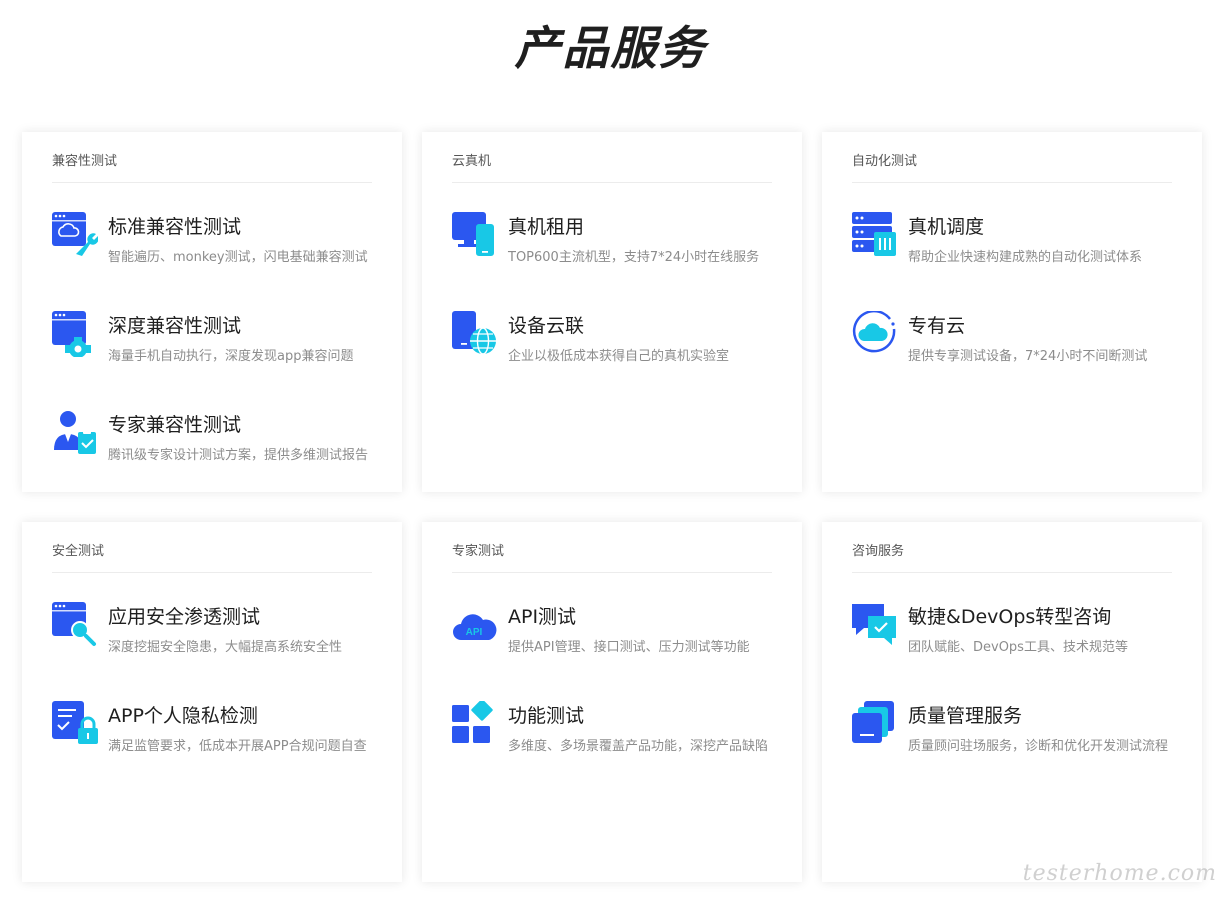 This screenshot has width=1221, height=898. I want to click on card-category: 专家测试, so click(478, 551).